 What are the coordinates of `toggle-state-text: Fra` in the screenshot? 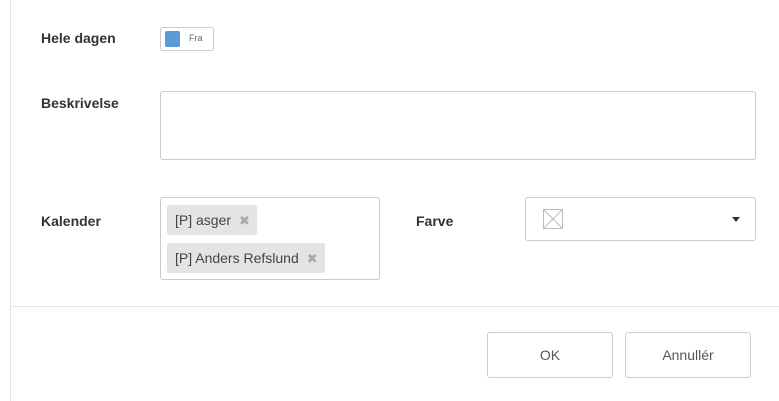 It's located at (196, 38).